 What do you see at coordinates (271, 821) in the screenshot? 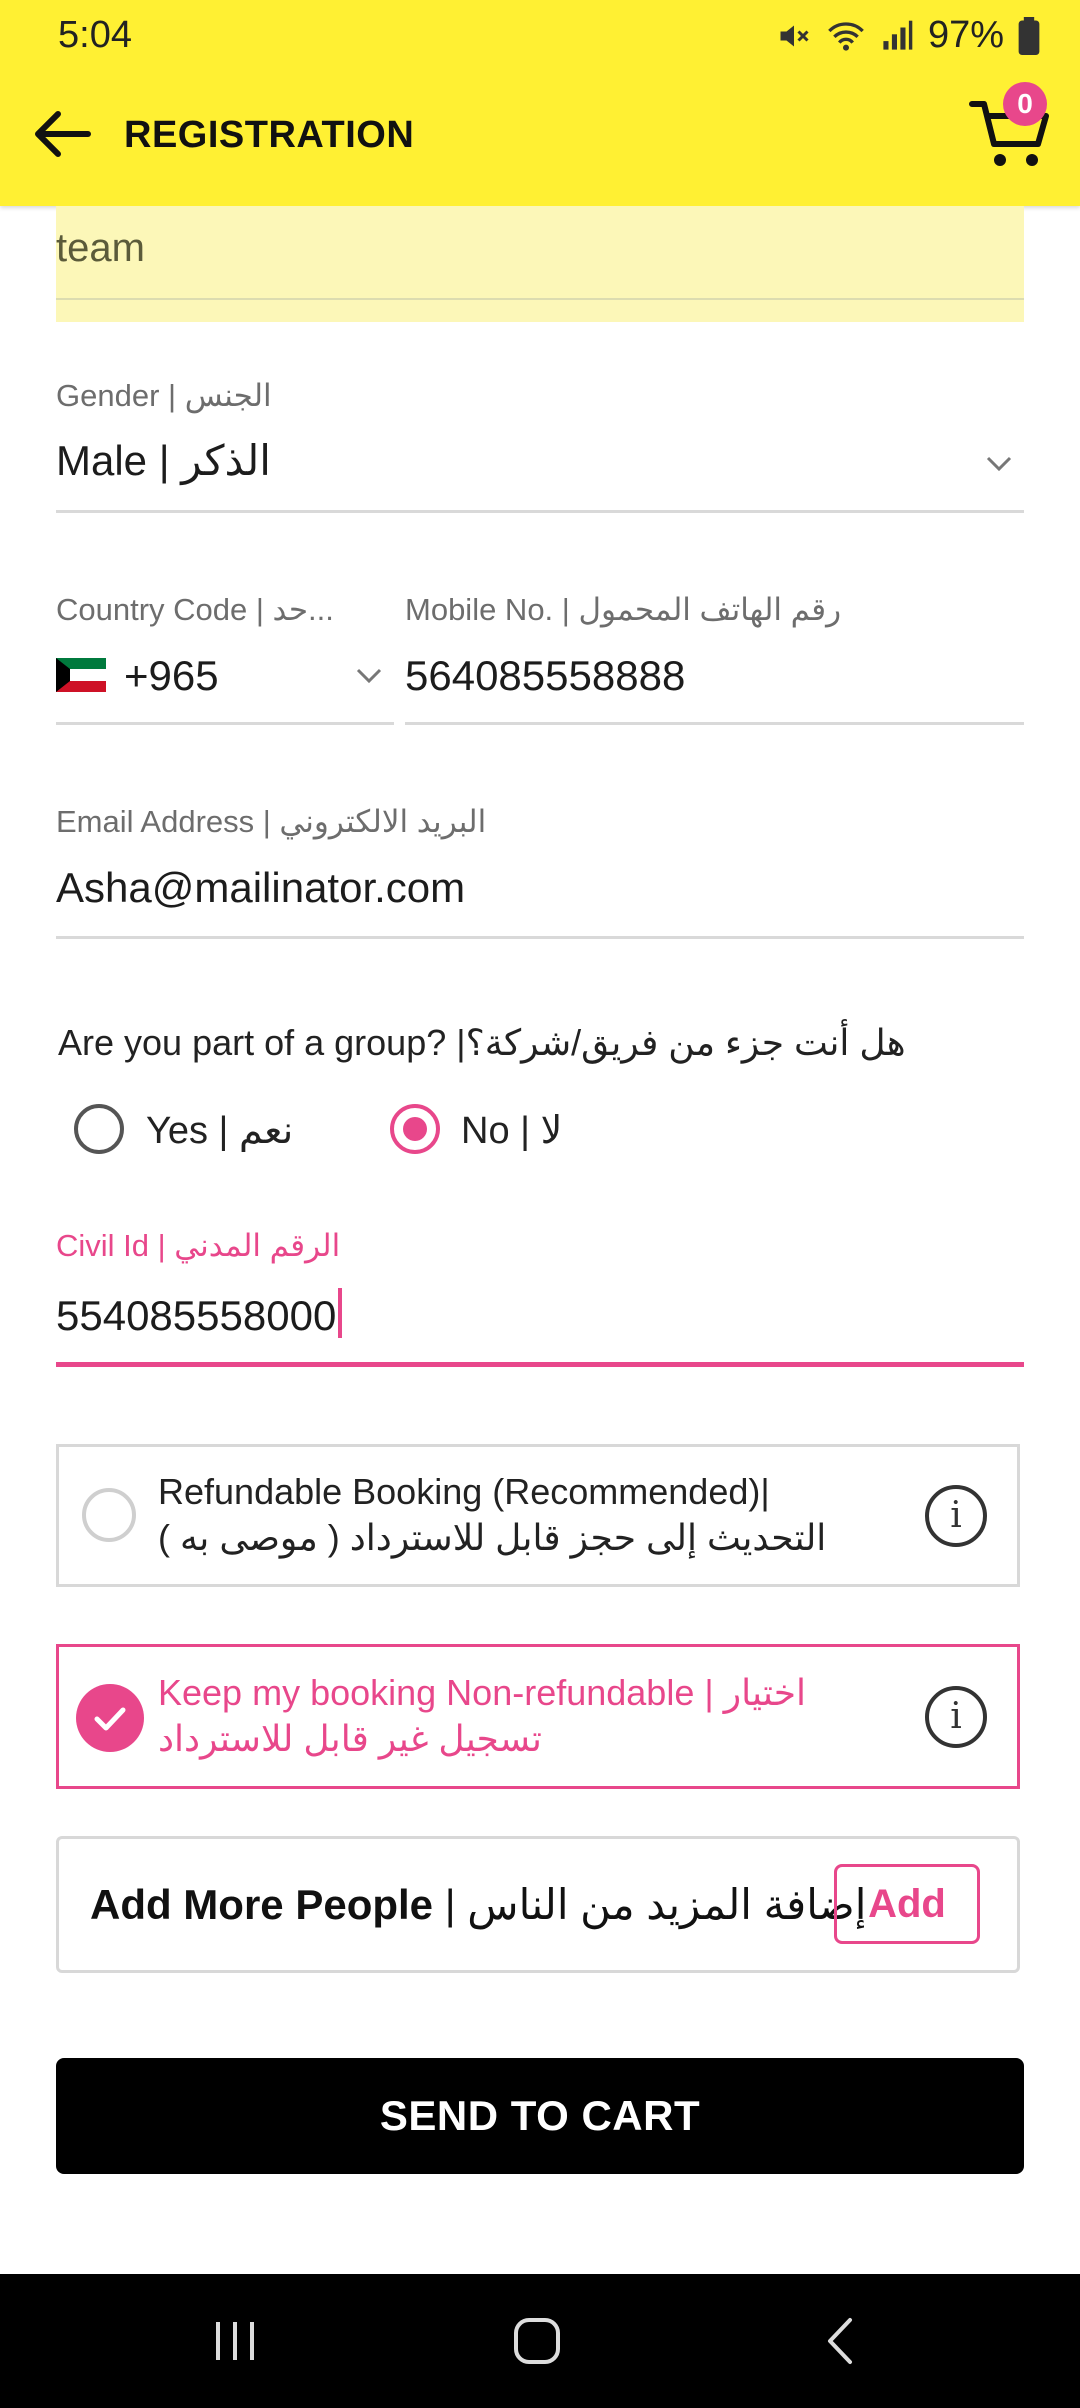
I see `email-label: Email Address | البريد الالكتروني` at bounding box center [271, 821].